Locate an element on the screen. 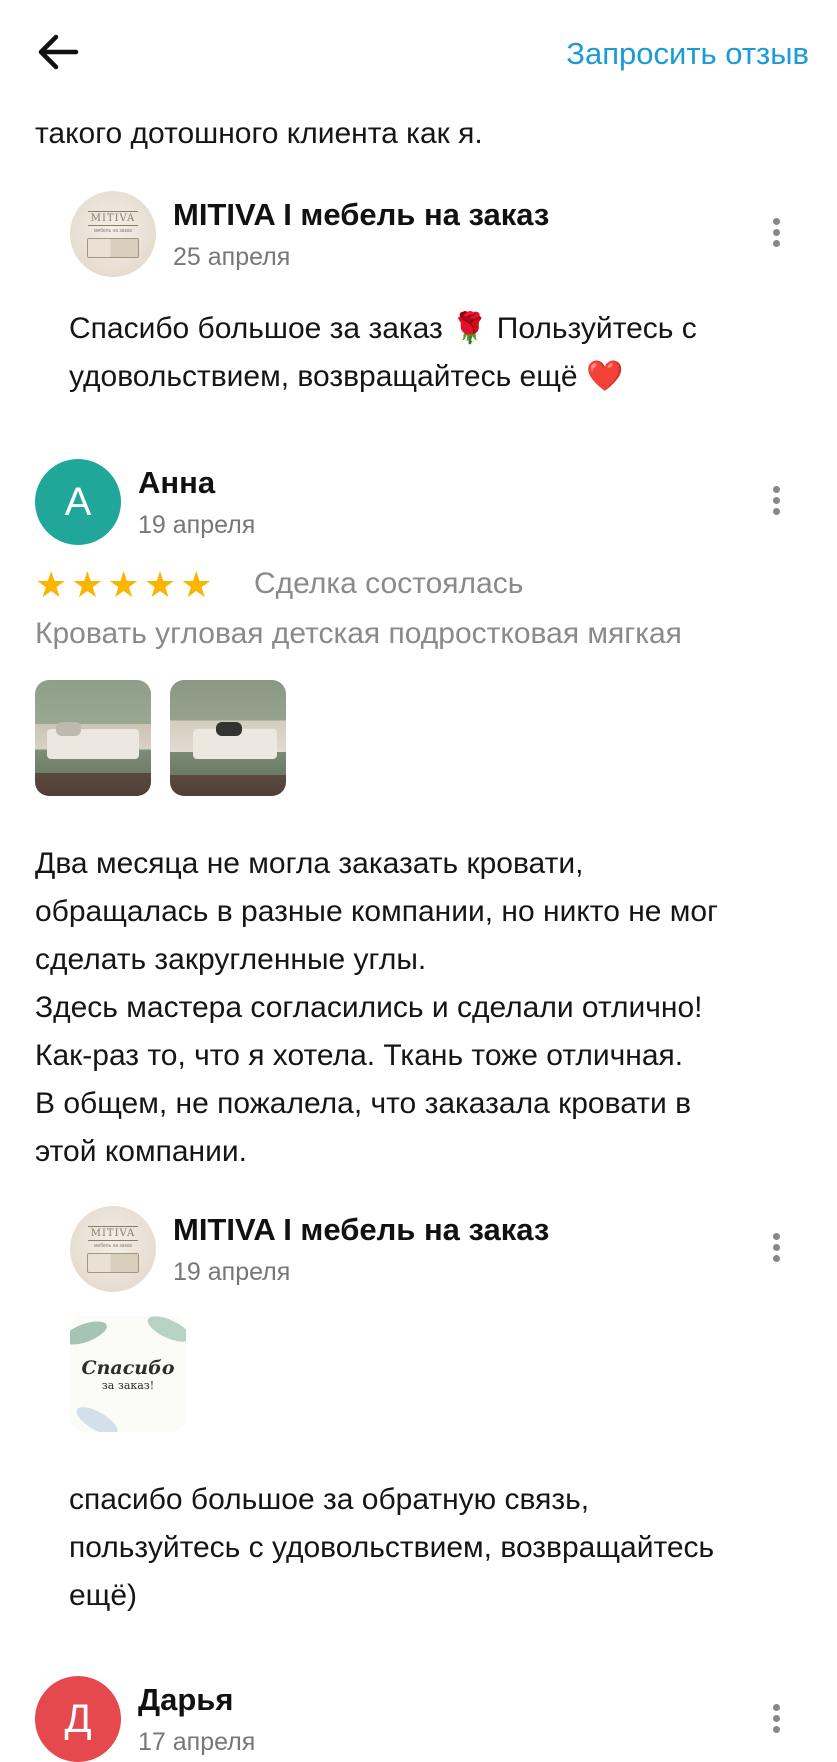  reply-text-line: удовольствием, возвращайтесь ещё ❤️ is located at coordinates (346, 376).